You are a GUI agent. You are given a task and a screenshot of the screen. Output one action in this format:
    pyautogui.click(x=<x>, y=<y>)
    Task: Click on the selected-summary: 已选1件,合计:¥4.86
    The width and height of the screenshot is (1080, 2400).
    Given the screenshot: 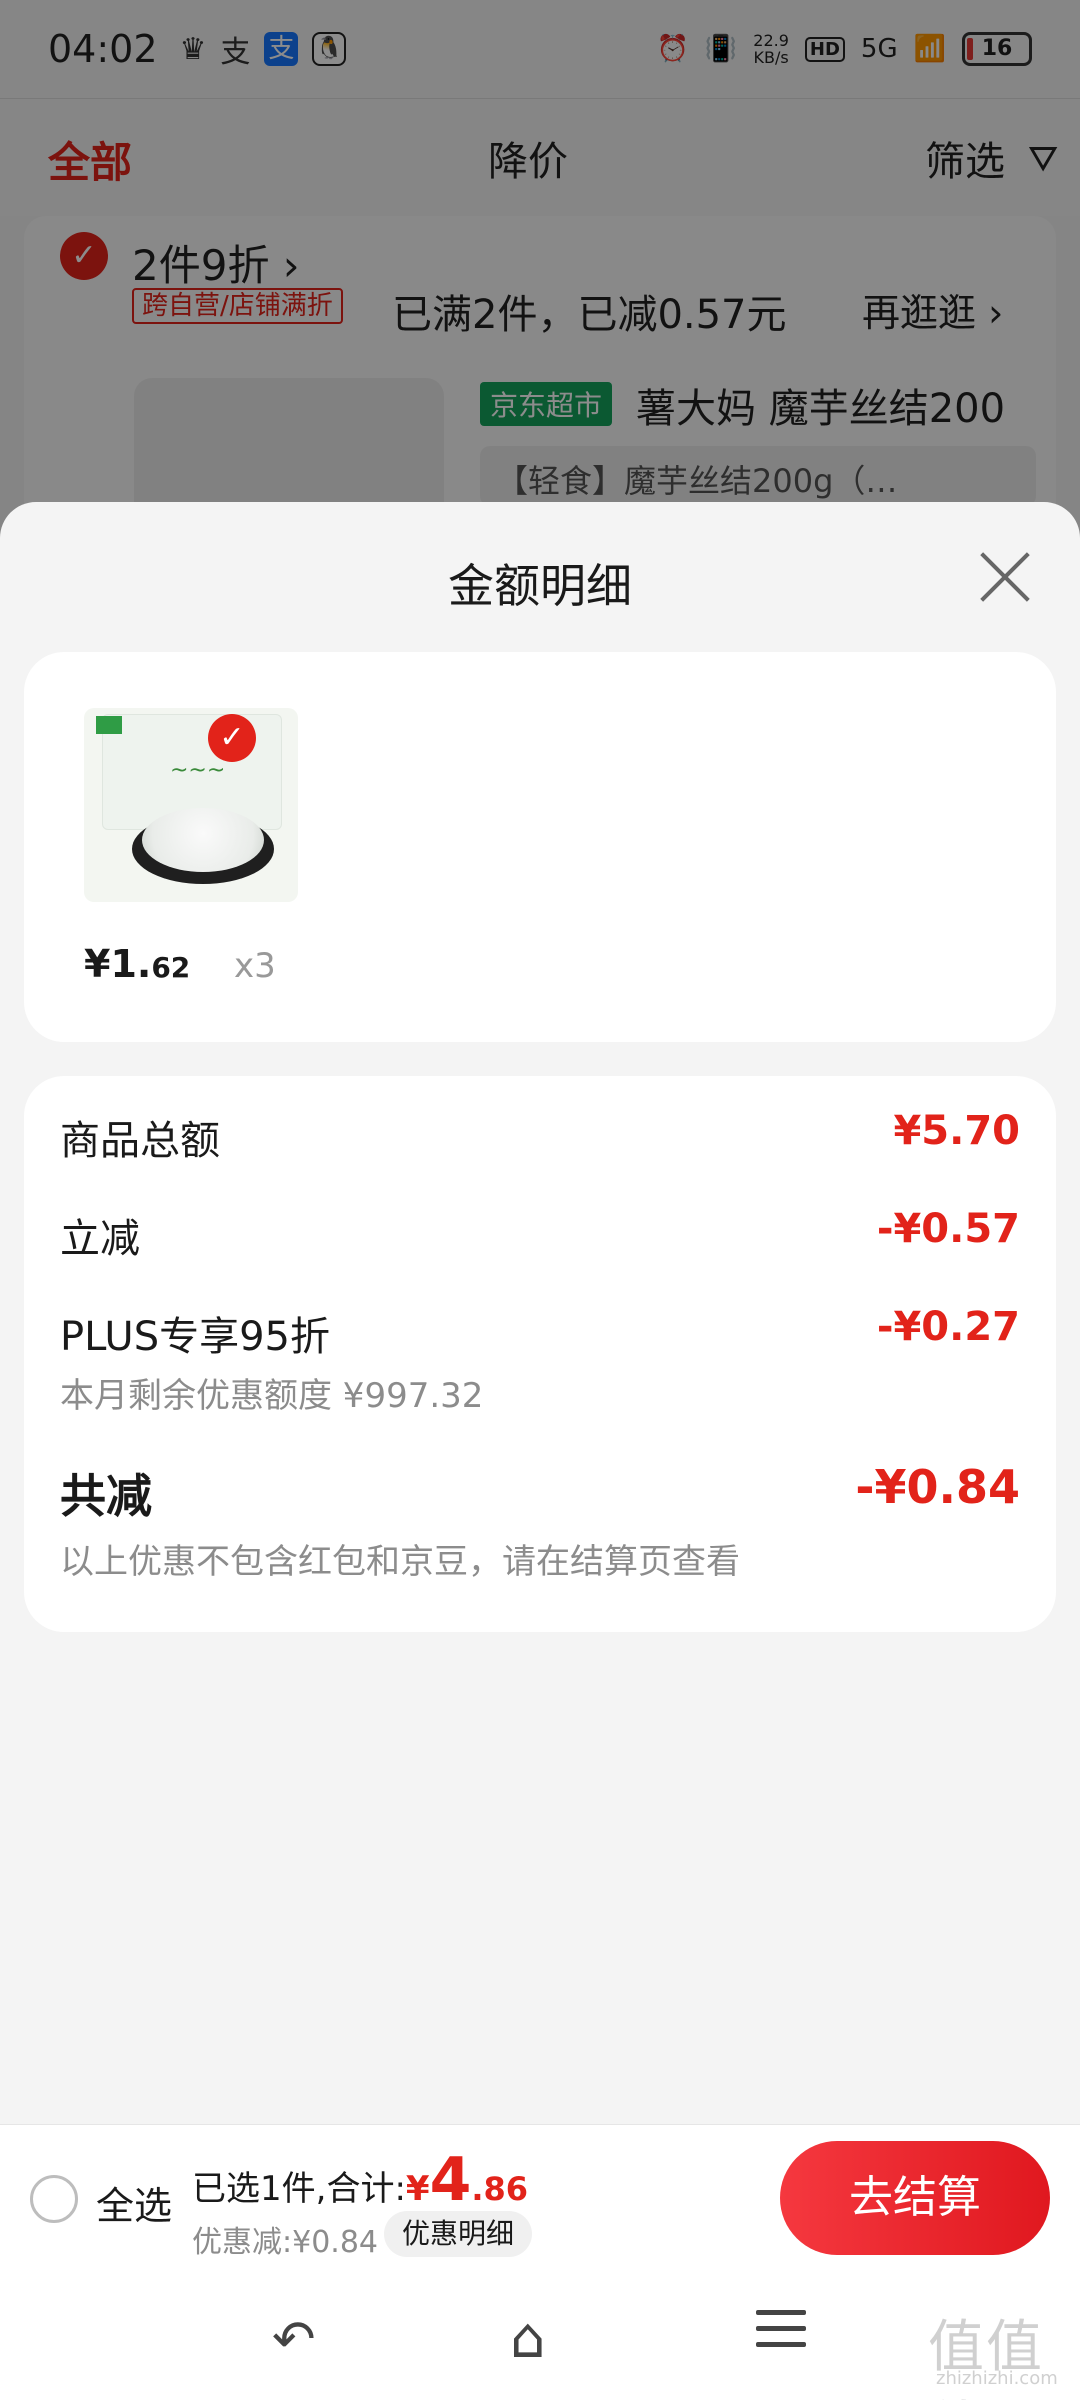 What is the action you would take?
    pyautogui.click(x=360, y=2180)
    